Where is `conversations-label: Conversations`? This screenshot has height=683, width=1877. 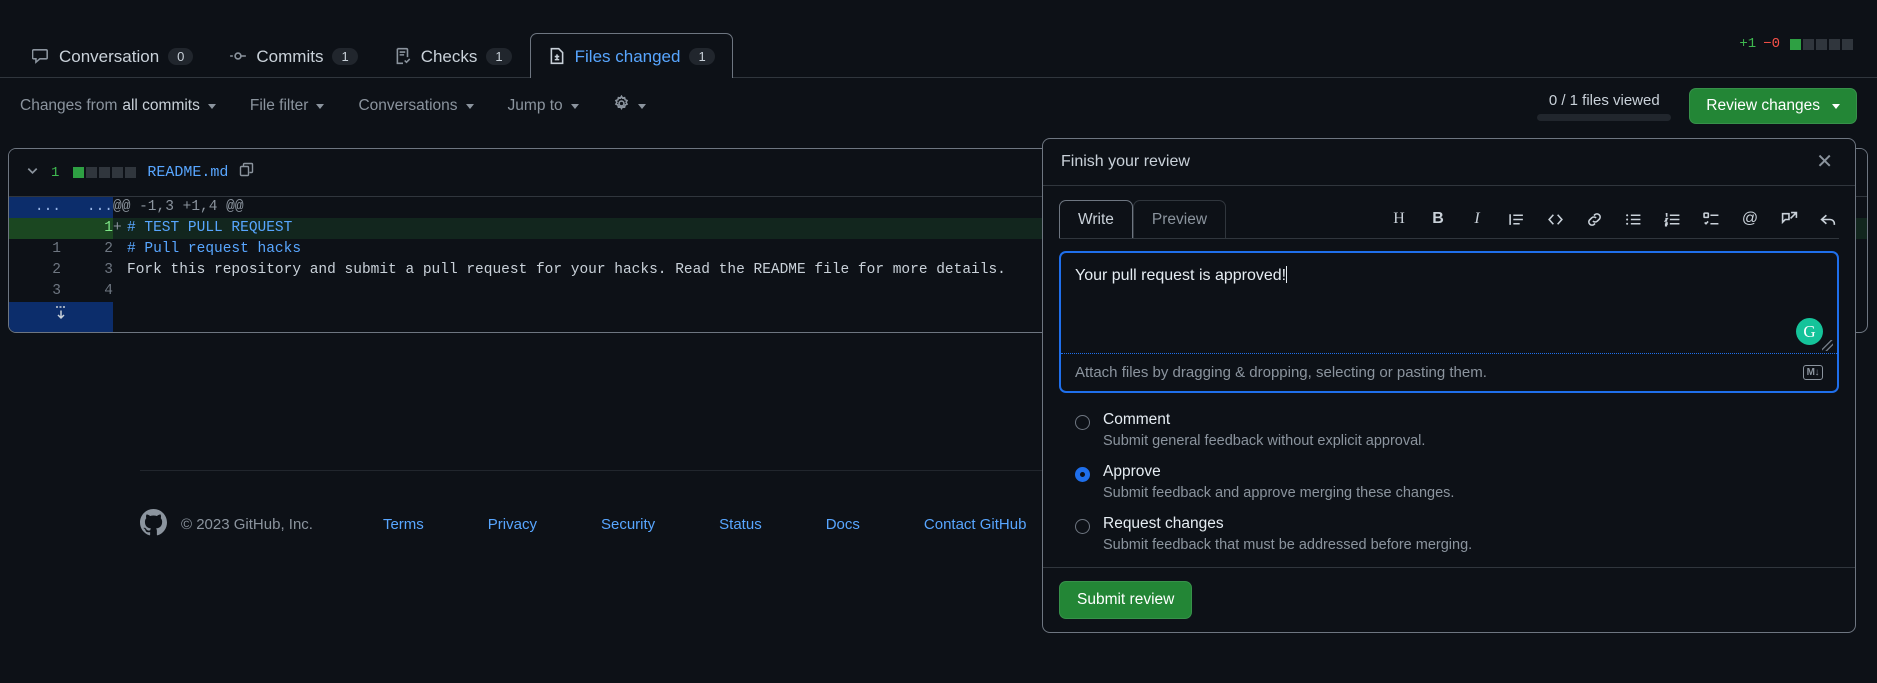 conversations-label: Conversations is located at coordinates (408, 105).